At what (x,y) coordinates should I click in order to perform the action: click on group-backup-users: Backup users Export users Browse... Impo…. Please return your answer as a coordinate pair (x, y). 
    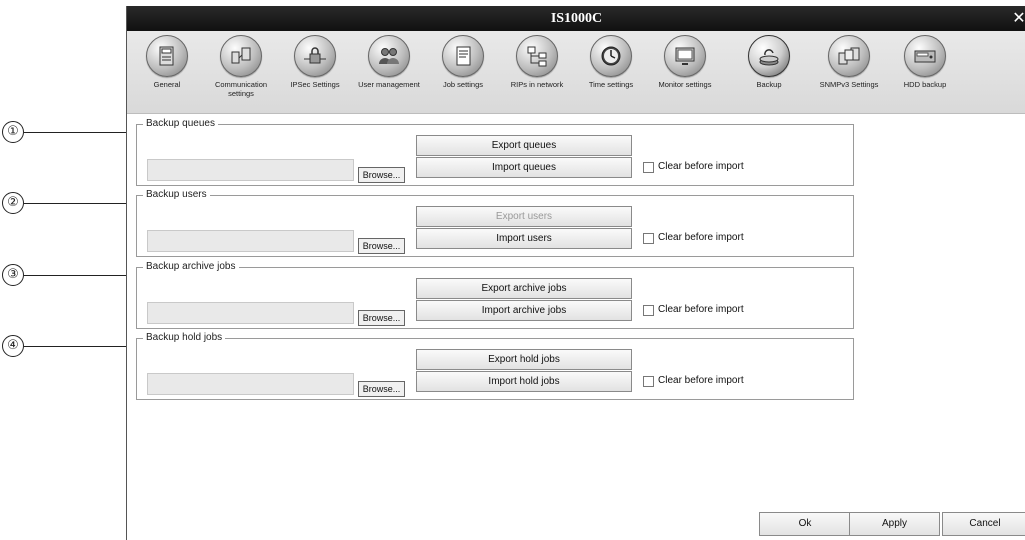
    Looking at the image, I should click on (495, 223).